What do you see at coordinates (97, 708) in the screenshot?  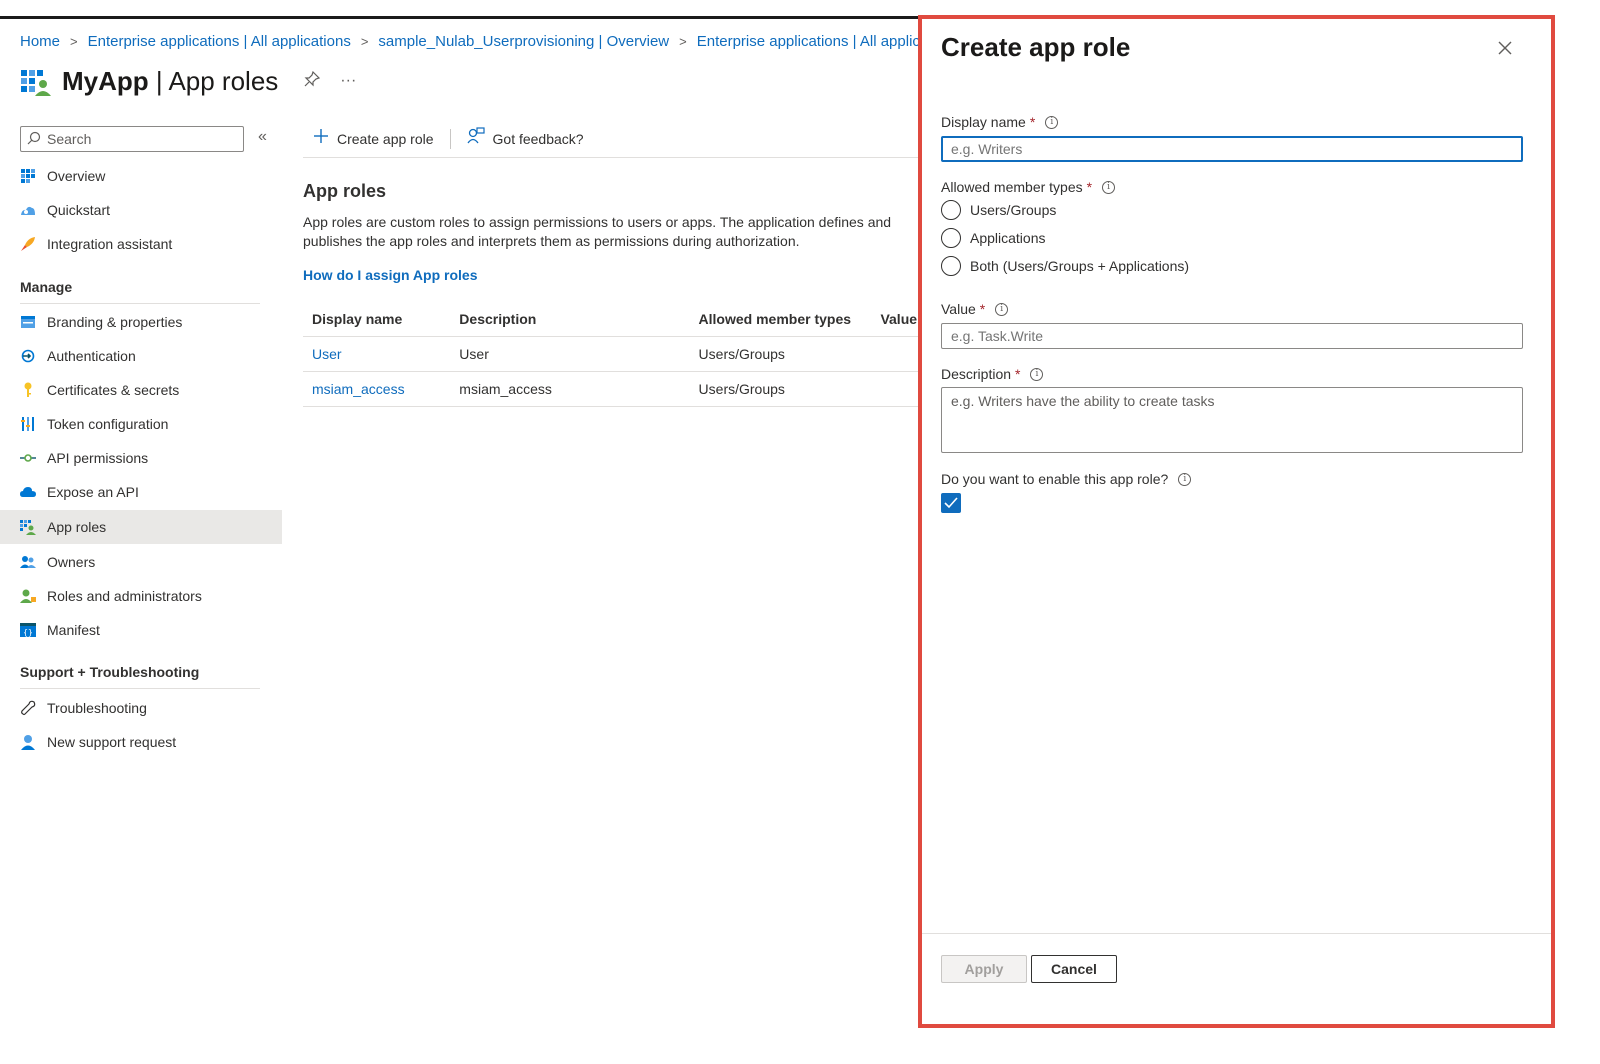 I see `sidebar-item-label: Troubleshooting` at bounding box center [97, 708].